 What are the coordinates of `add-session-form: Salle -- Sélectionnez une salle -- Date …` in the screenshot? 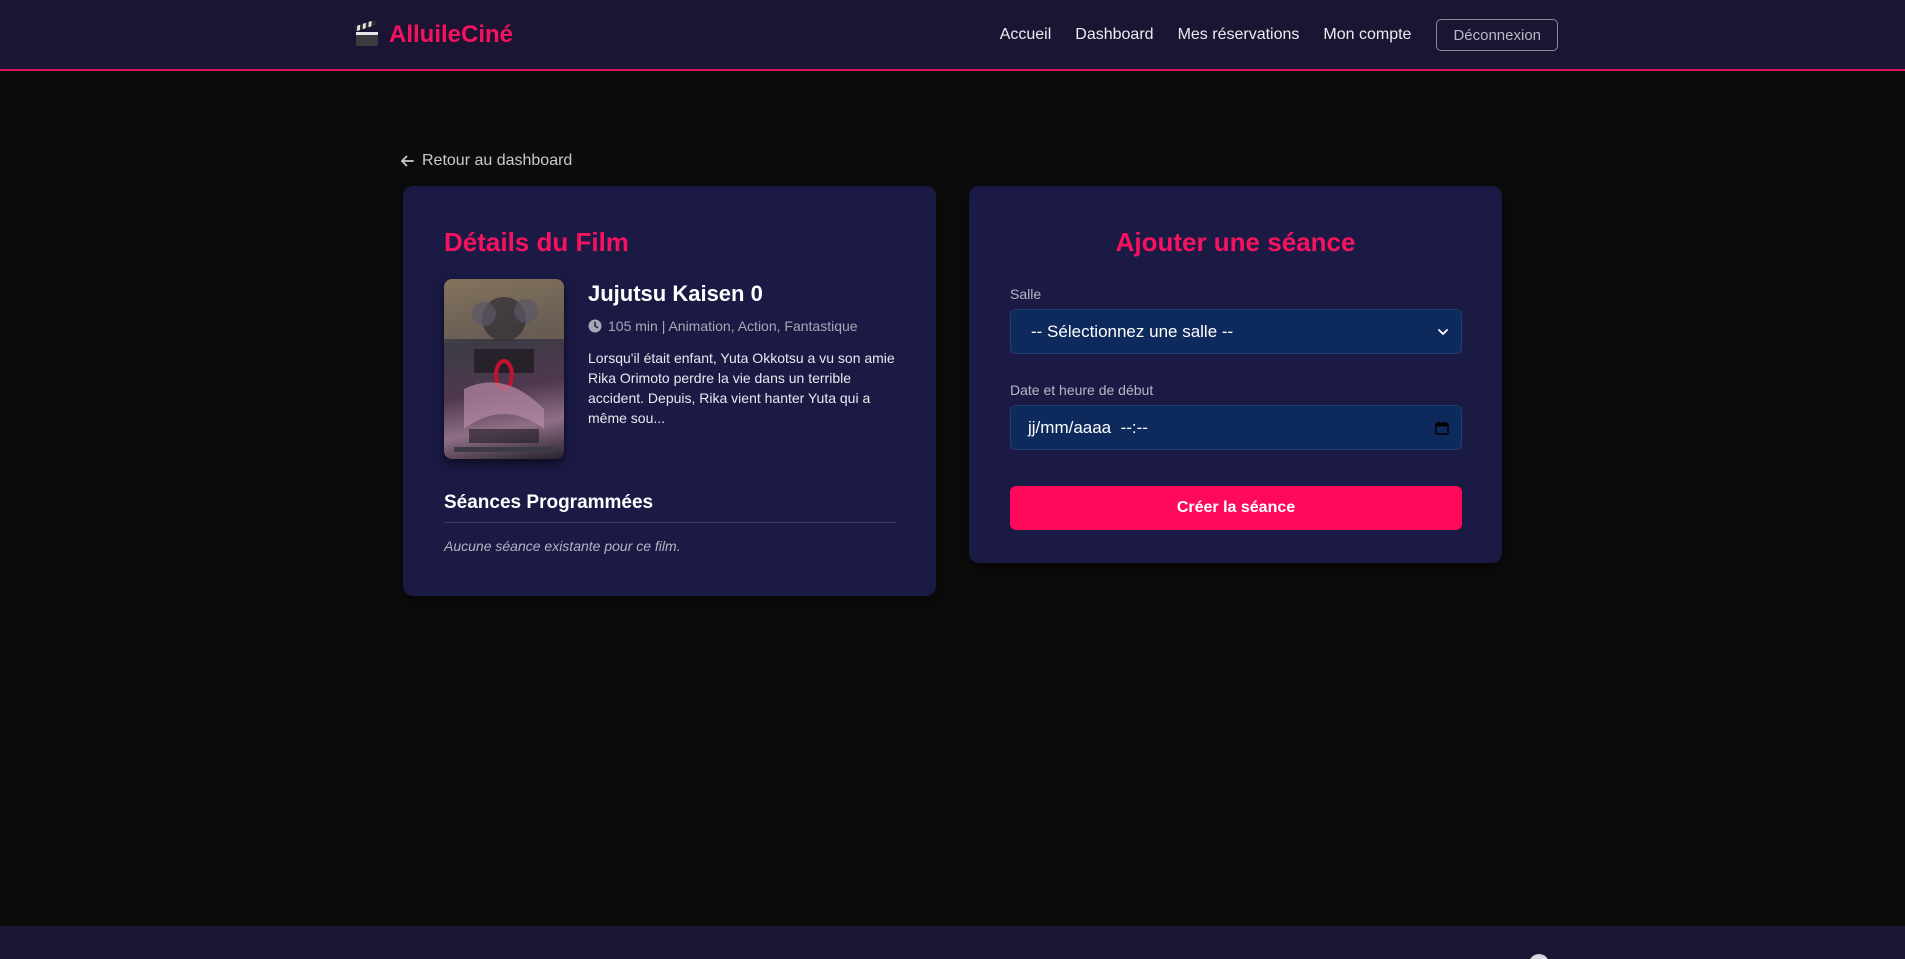 It's located at (1236, 408).